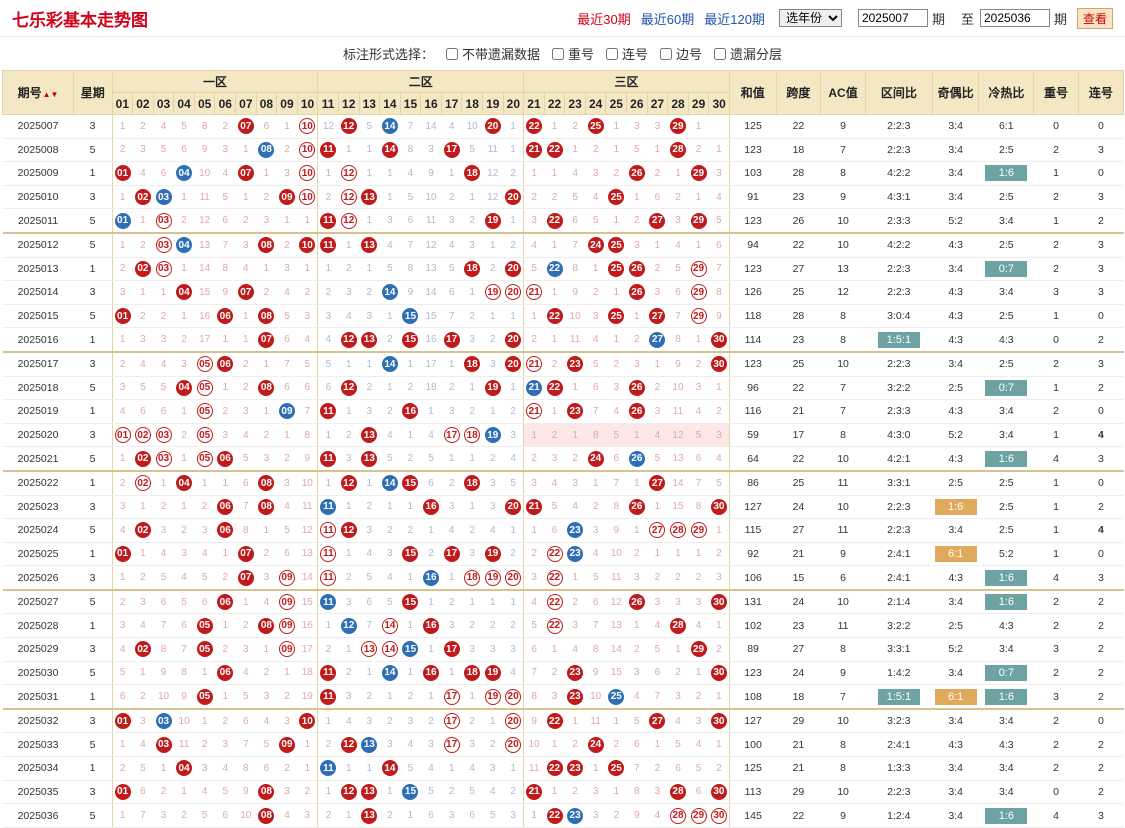  Describe the element at coordinates (534, 792) in the screenshot. I see `number-cell: 21` at that location.